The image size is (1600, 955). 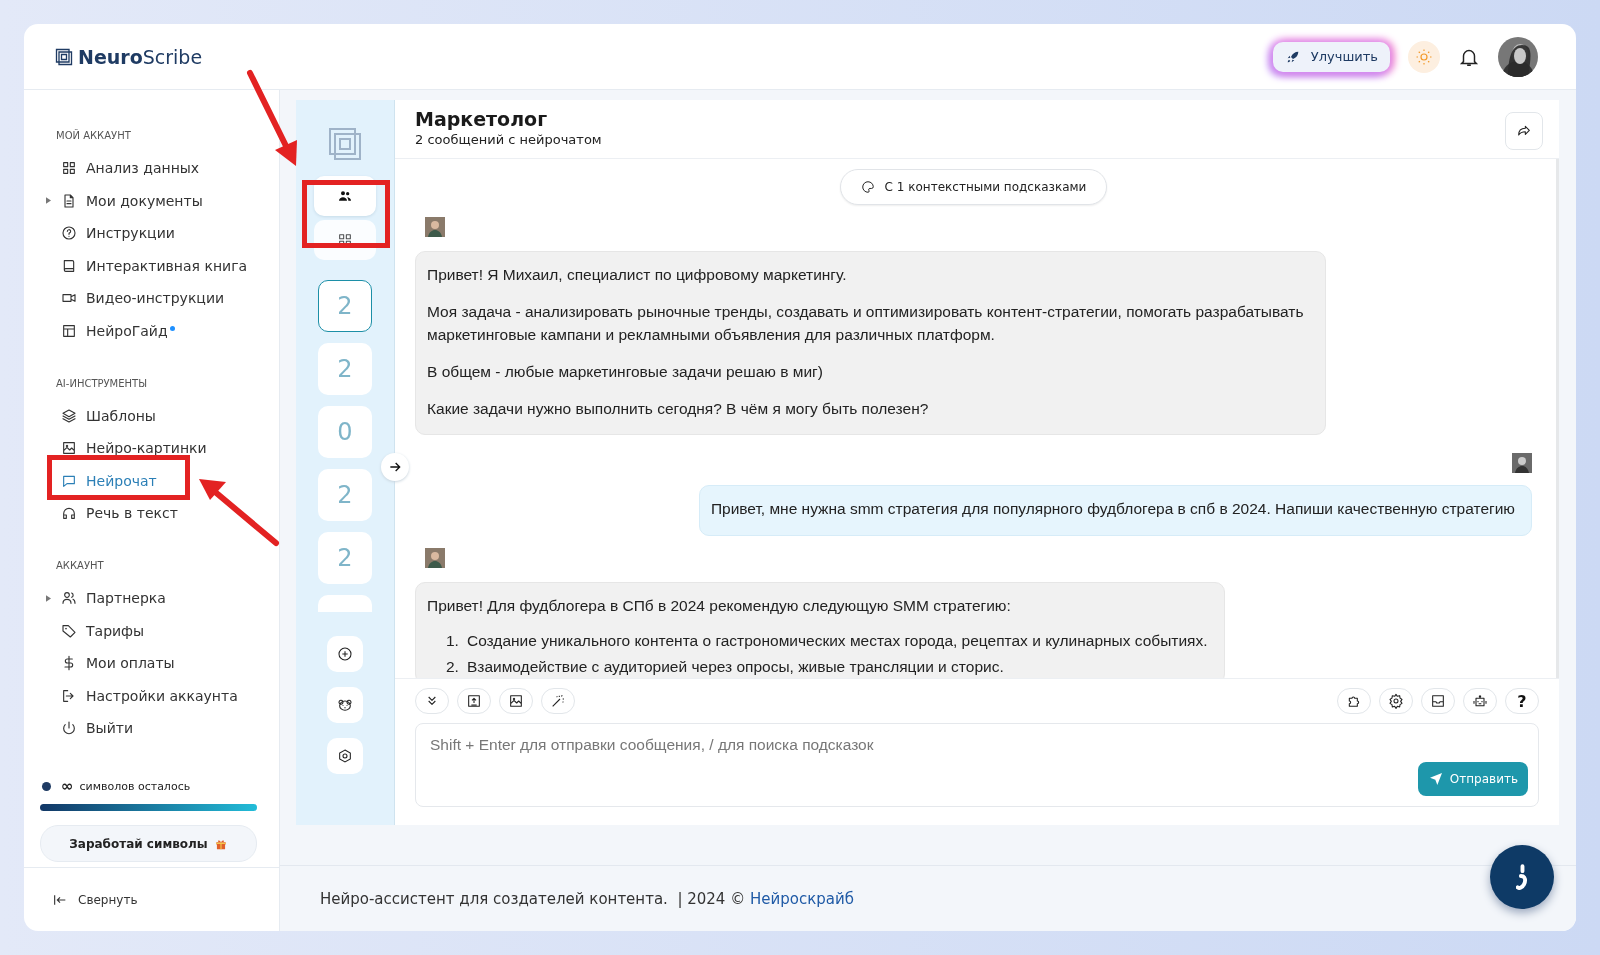 I want to click on upload-icon, so click(x=474, y=701).